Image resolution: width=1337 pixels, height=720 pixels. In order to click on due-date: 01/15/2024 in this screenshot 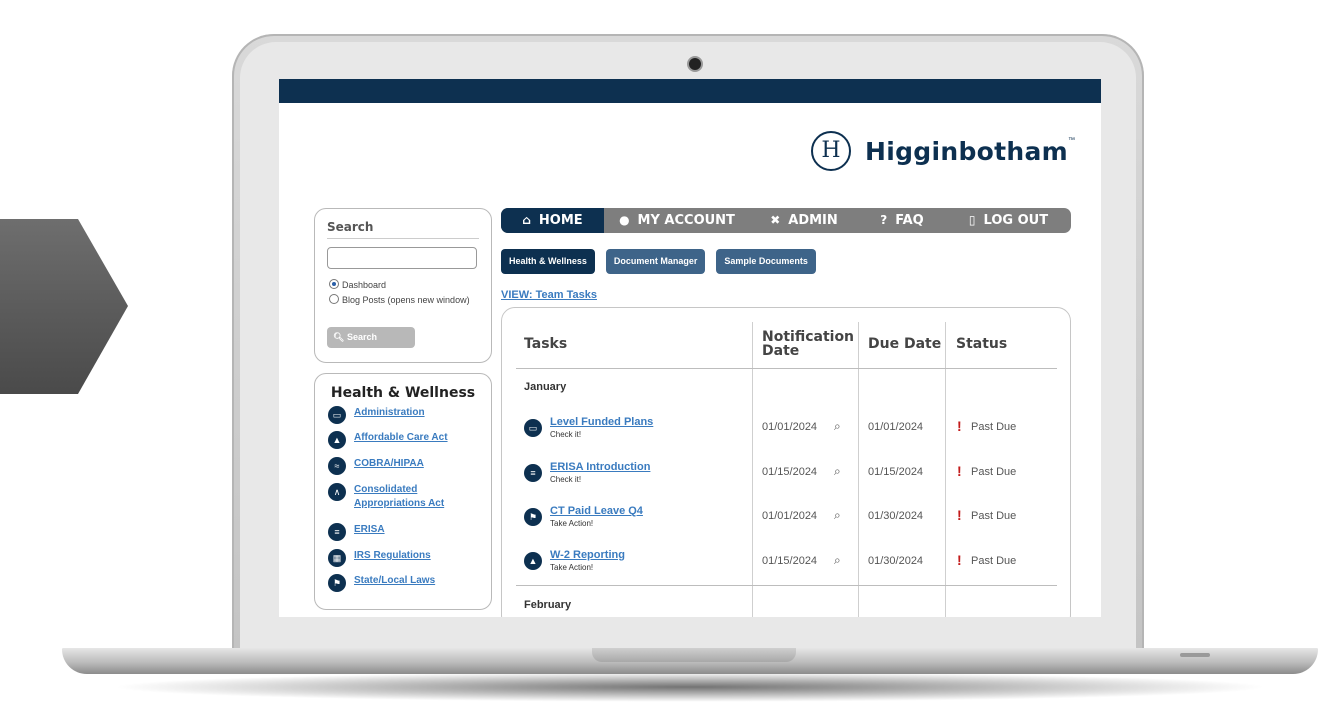, I will do `click(896, 472)`.